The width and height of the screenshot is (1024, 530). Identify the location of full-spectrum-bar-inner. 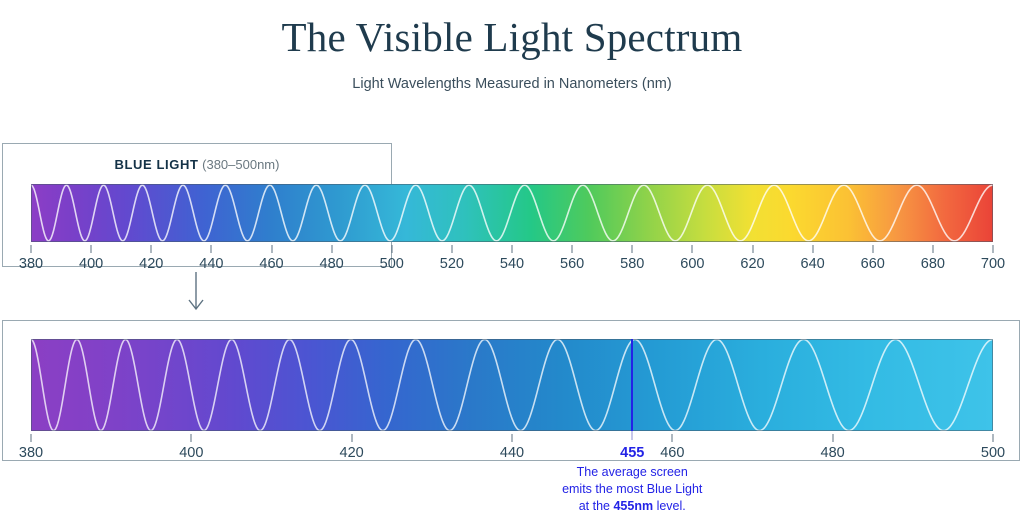
(512, 213).